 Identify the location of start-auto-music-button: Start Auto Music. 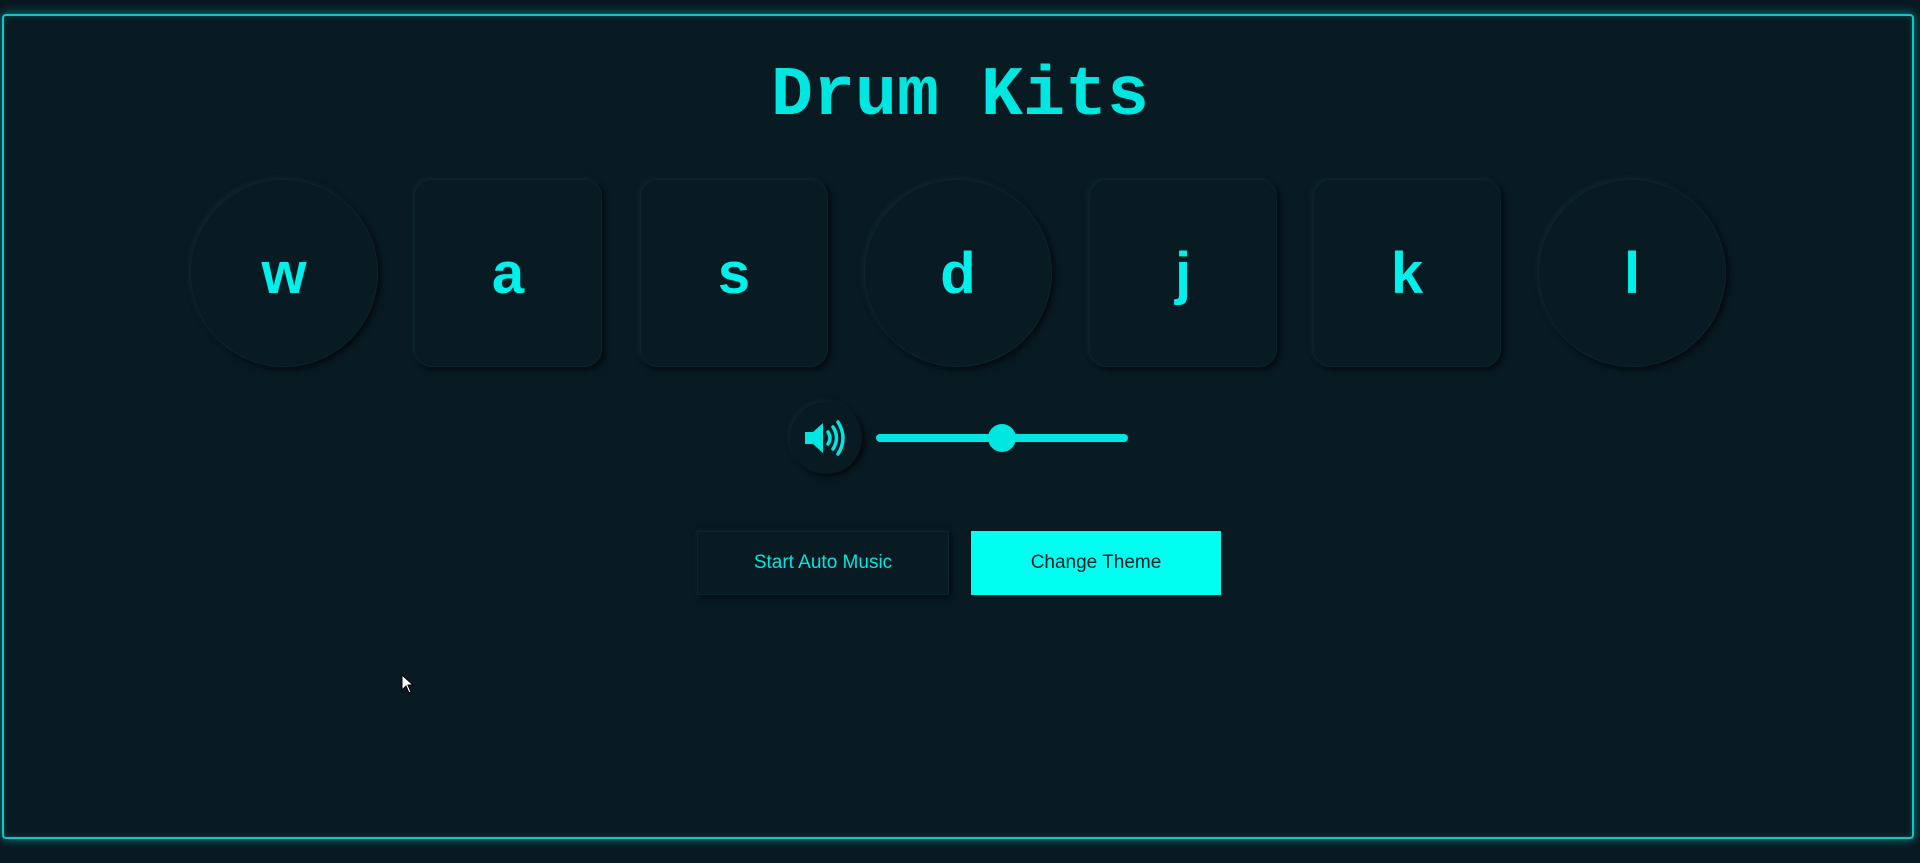
(823, 563).